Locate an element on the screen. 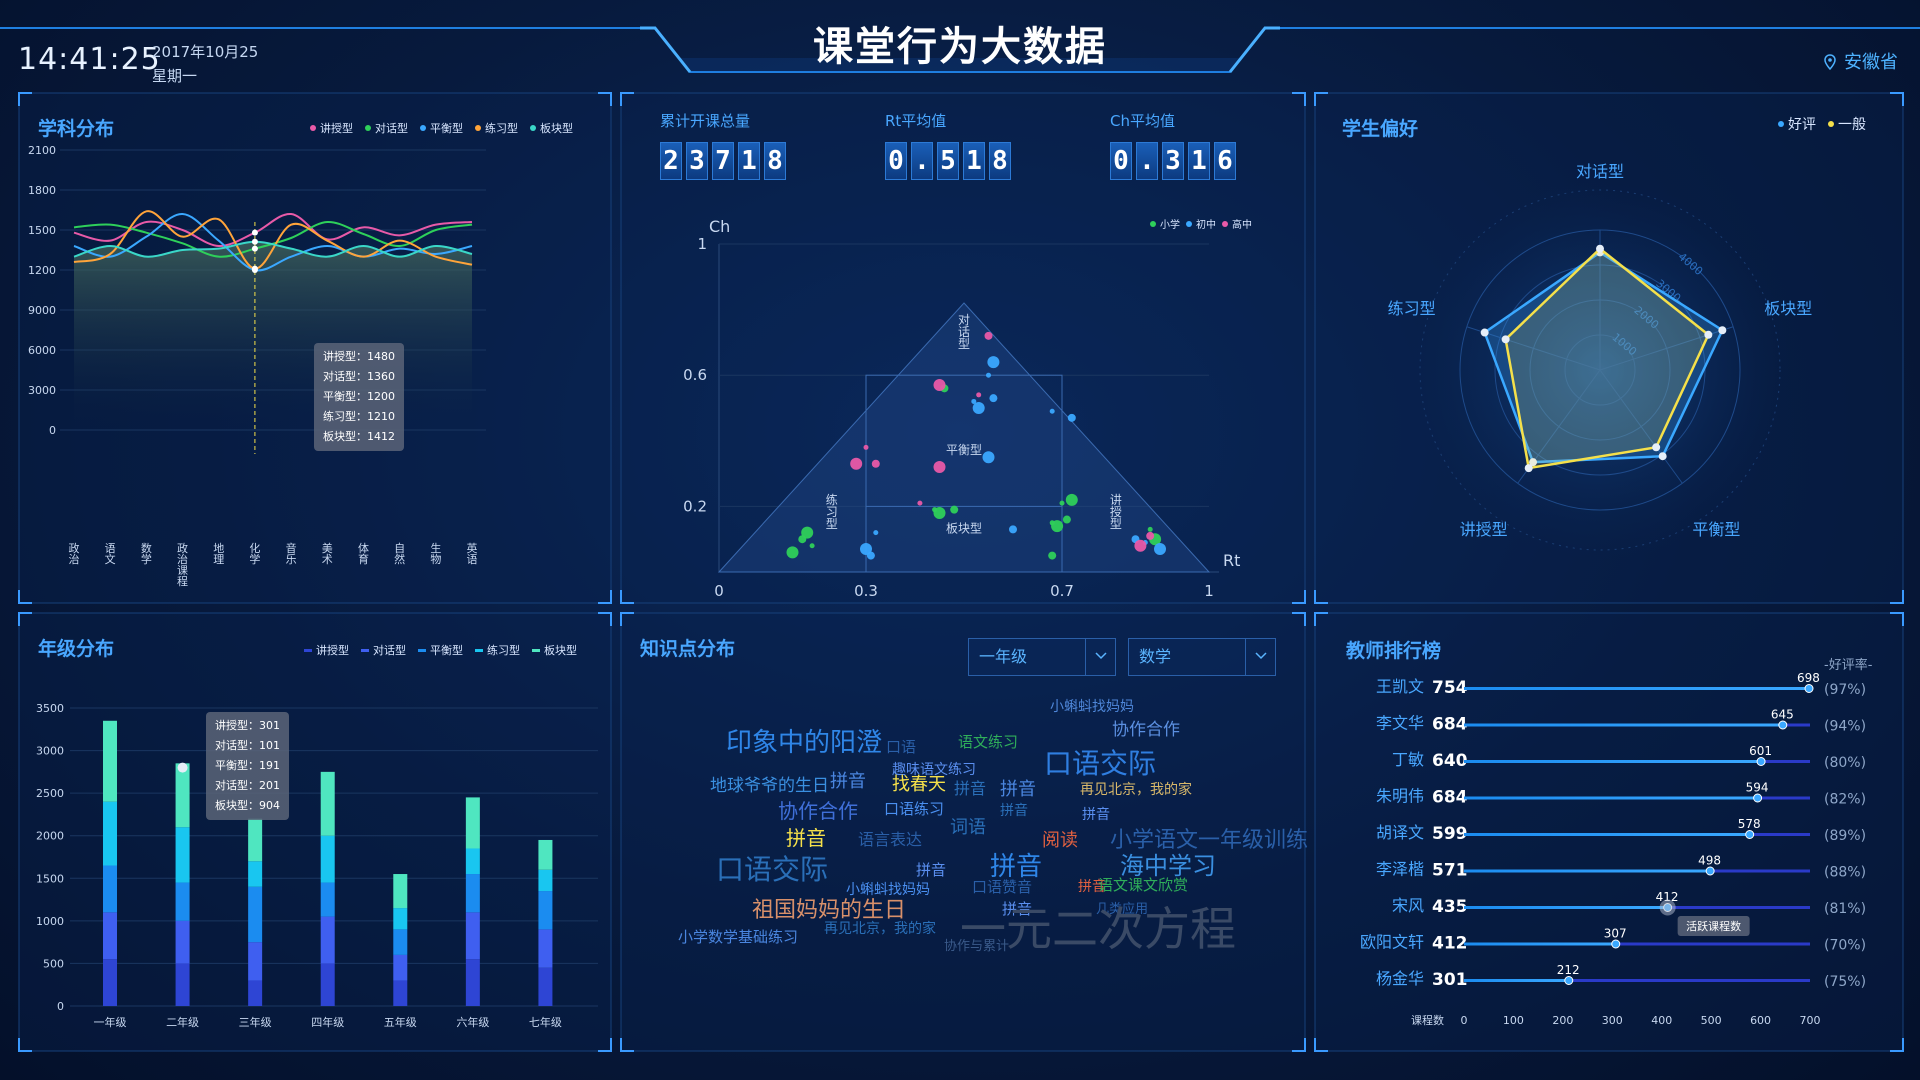 The image size is (1920, 1080). y-tick-label: 3500 is located at coordinates (50, 708).